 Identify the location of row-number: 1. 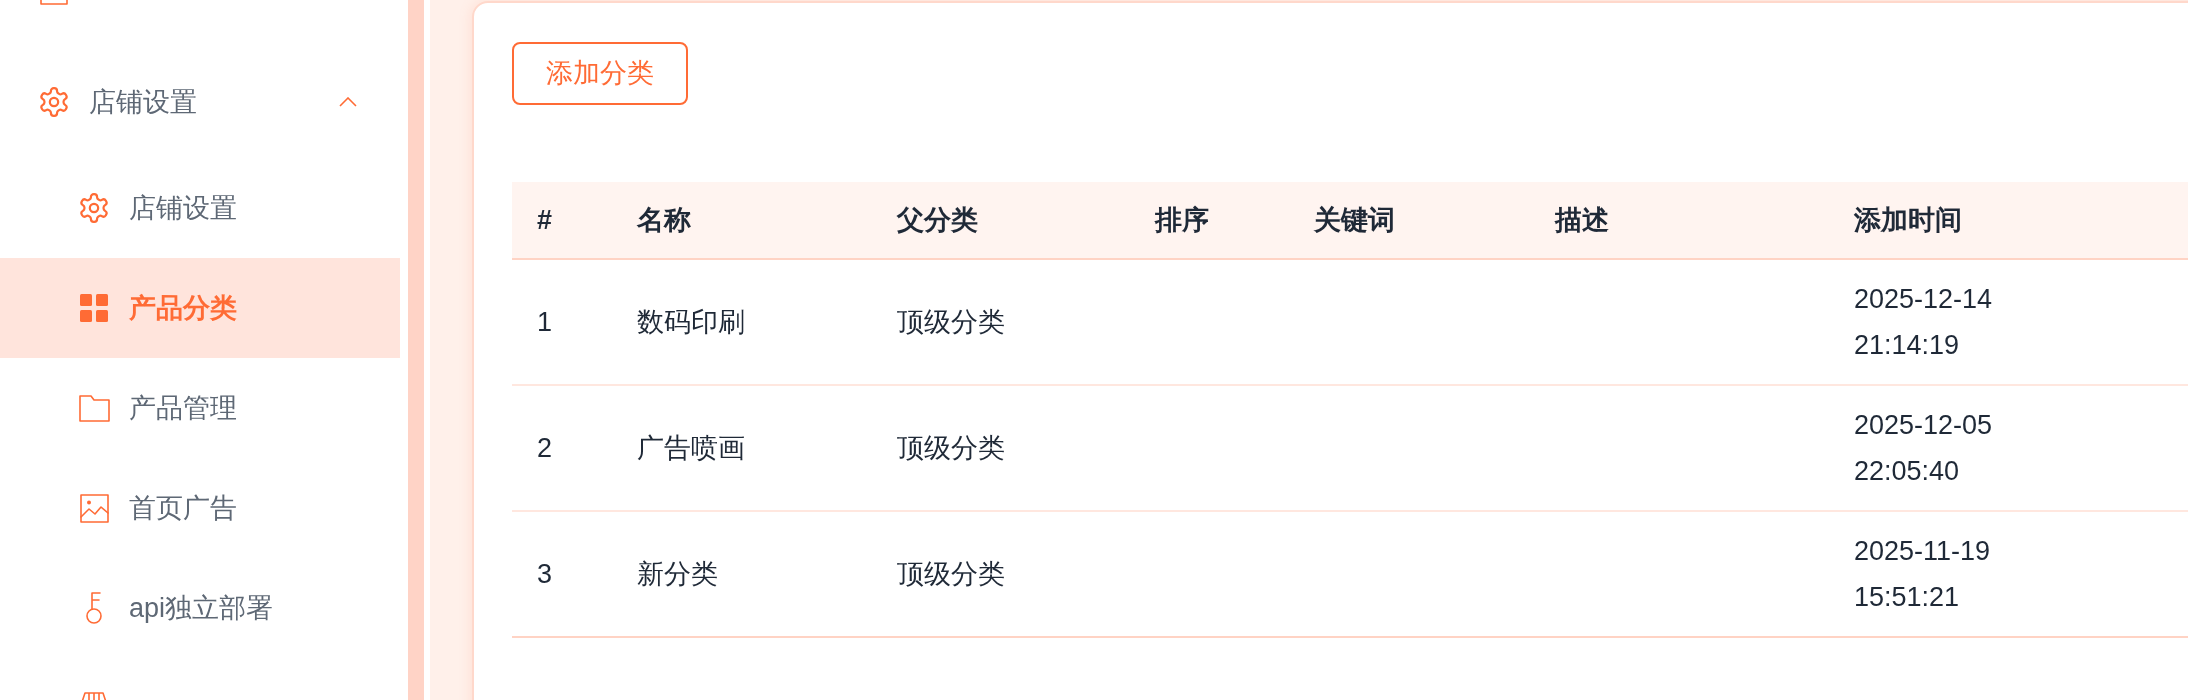
(545, 321).